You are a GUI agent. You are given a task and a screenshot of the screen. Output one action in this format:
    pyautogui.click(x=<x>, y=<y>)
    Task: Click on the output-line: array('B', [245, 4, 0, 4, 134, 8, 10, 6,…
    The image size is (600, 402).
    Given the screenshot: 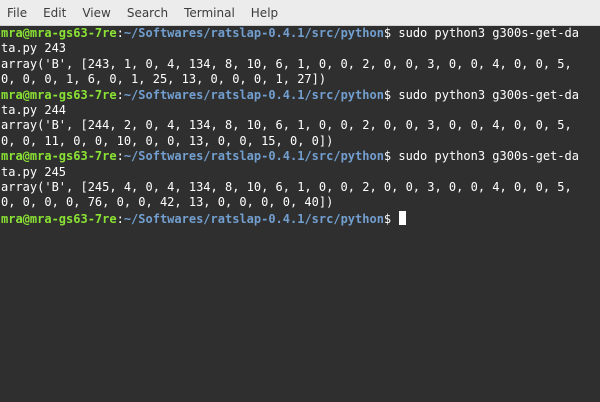 What is the action you would take?
    pyautogui.click(x=286, y=186)
    